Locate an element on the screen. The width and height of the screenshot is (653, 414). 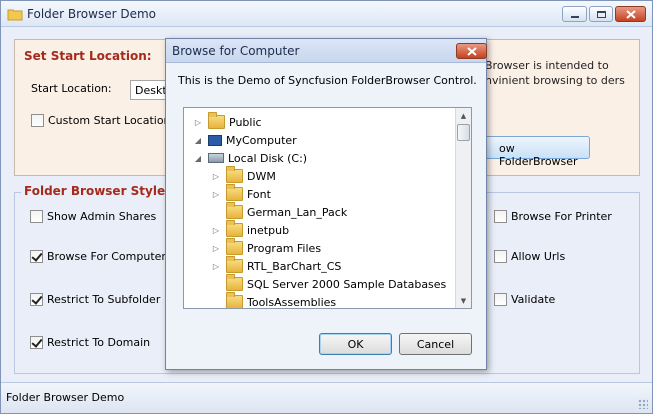
tree-scrollbar: ▲ ▼ is located at coordinates (463, 208).